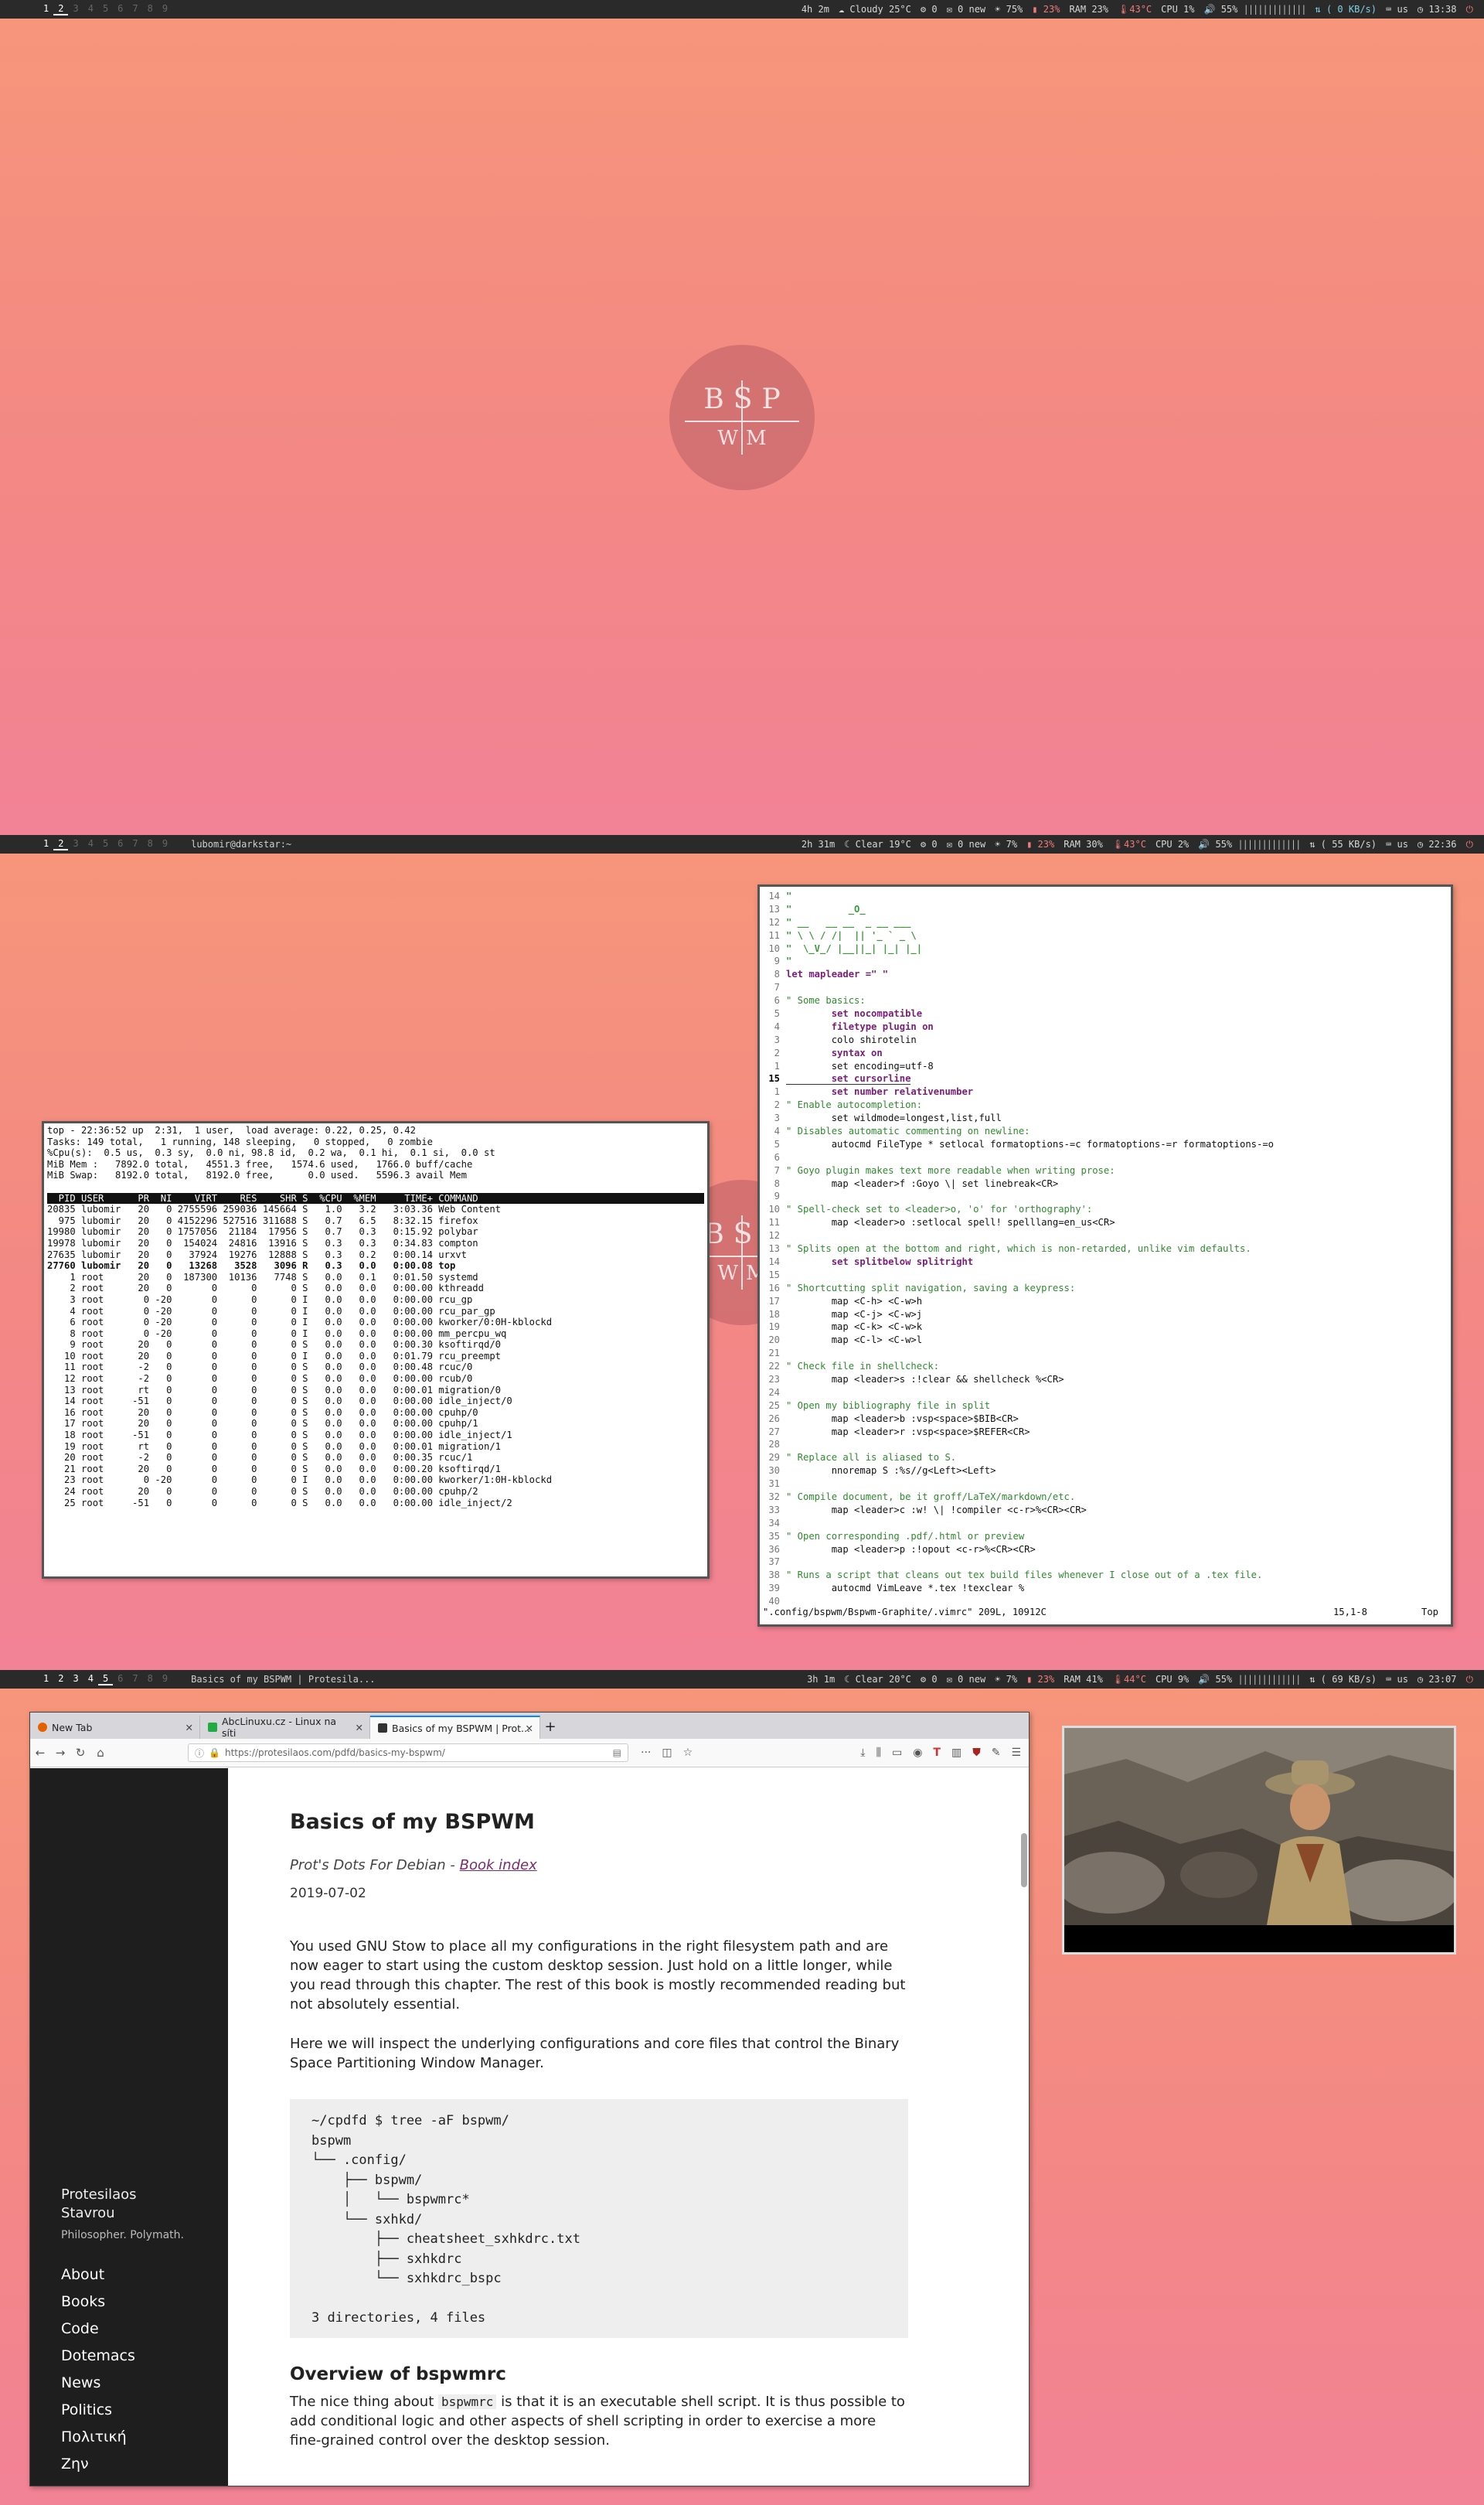  Describe the element at coordinates (60, 1753) in the screenshot. I see `forward-icon: →` at that location.